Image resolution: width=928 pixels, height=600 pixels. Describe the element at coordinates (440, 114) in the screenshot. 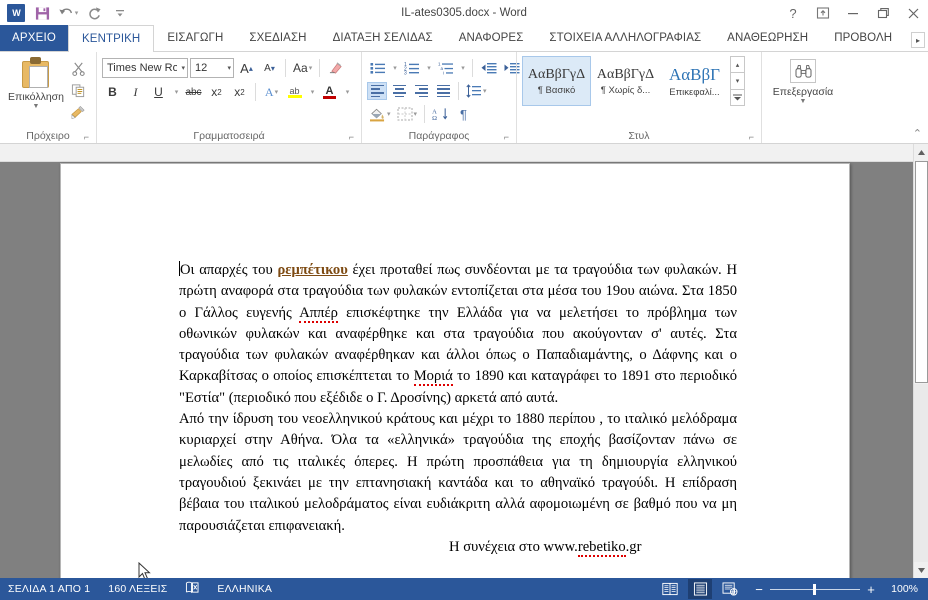

I see `sort-icon: A Ω` at that location.